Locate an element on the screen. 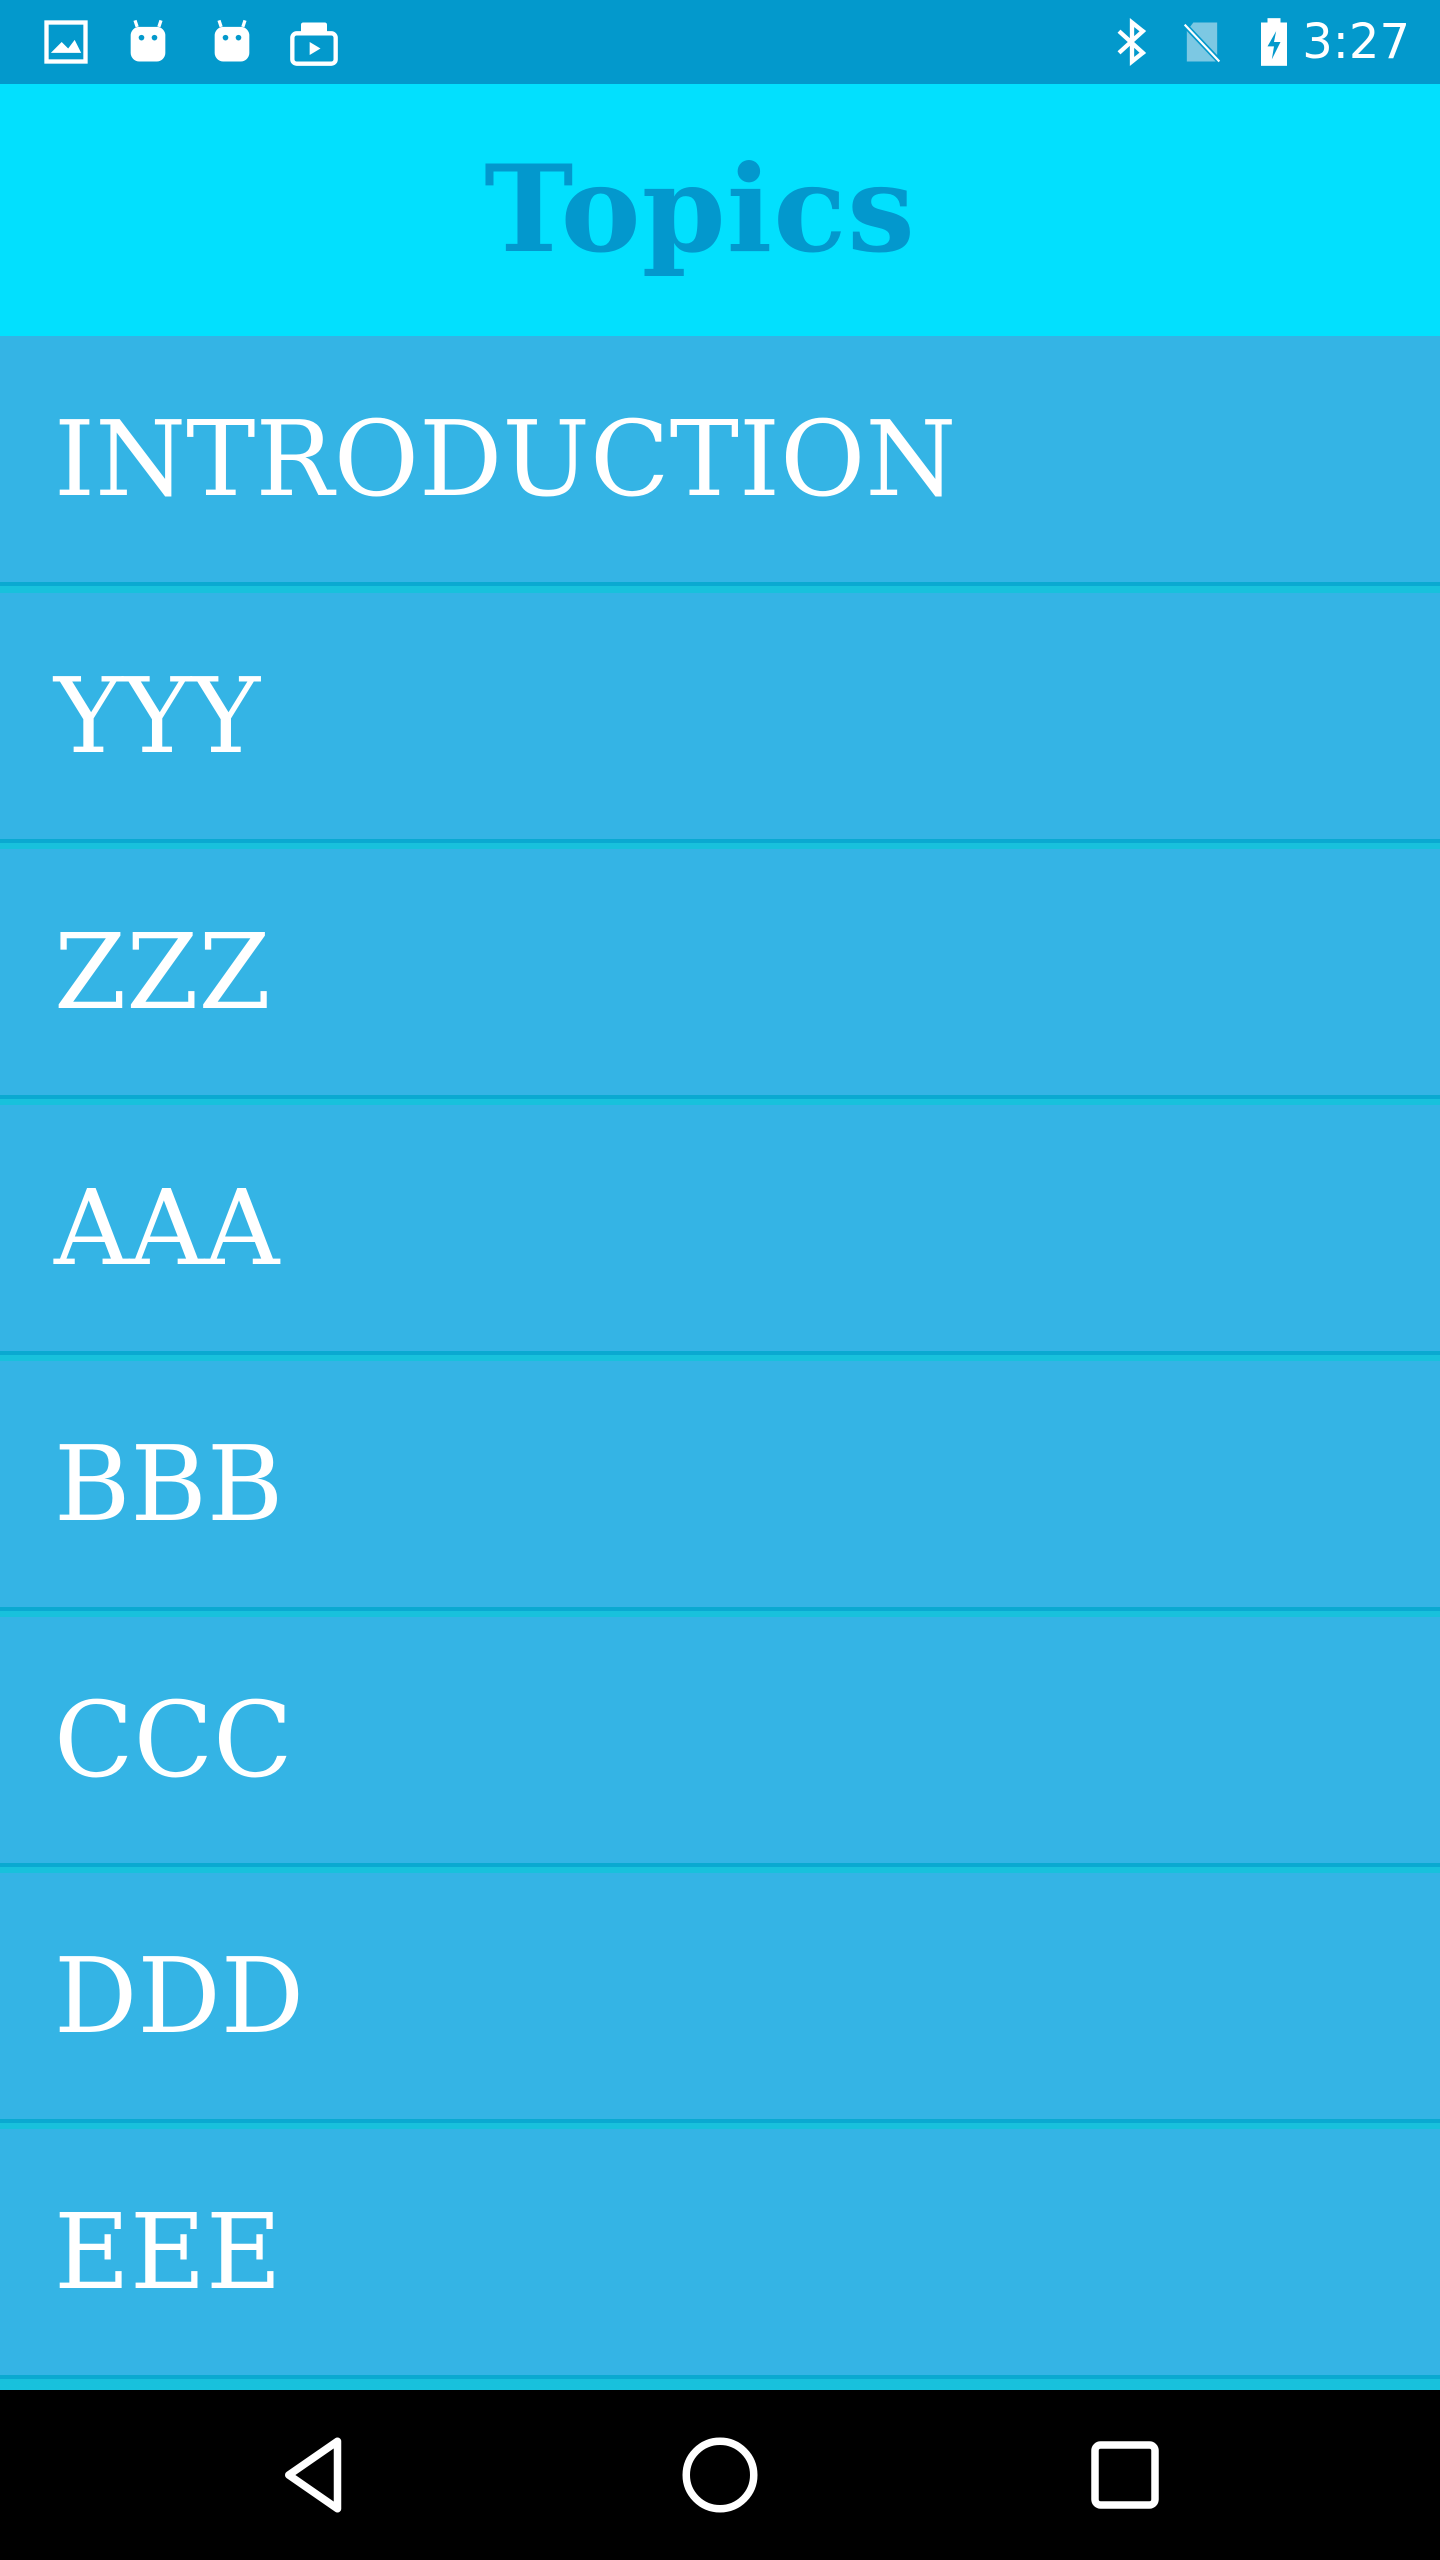 Image resolution: width=1440 pixels, height=2560 pixels. topic-item-aaa: AAA is located at coordinates (720, 1228).